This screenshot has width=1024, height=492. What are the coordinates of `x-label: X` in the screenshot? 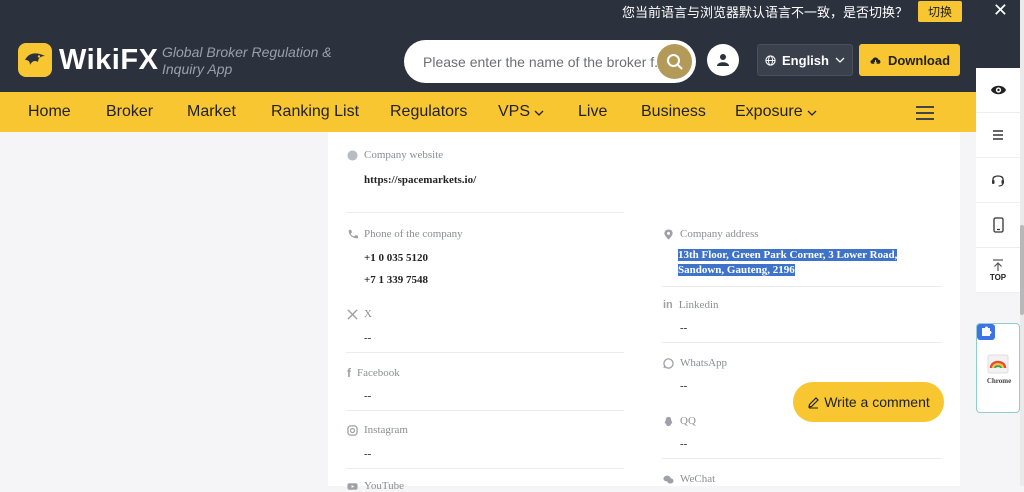 It's located at (359, 314).